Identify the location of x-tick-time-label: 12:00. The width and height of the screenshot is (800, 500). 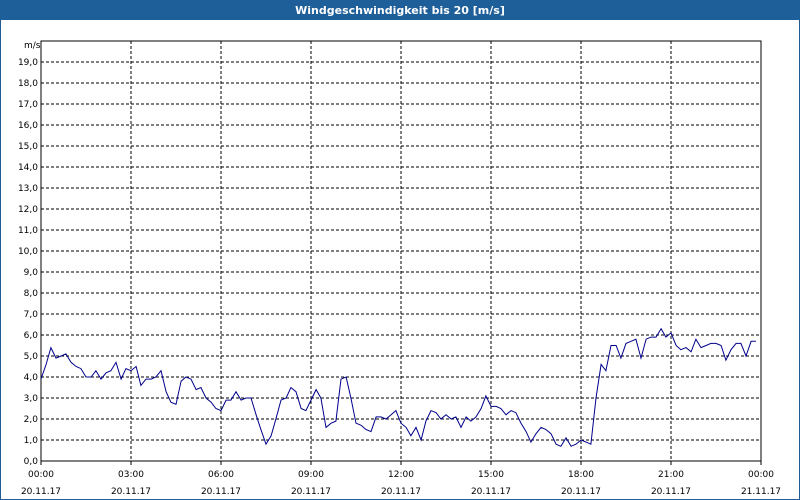
(401, 475).